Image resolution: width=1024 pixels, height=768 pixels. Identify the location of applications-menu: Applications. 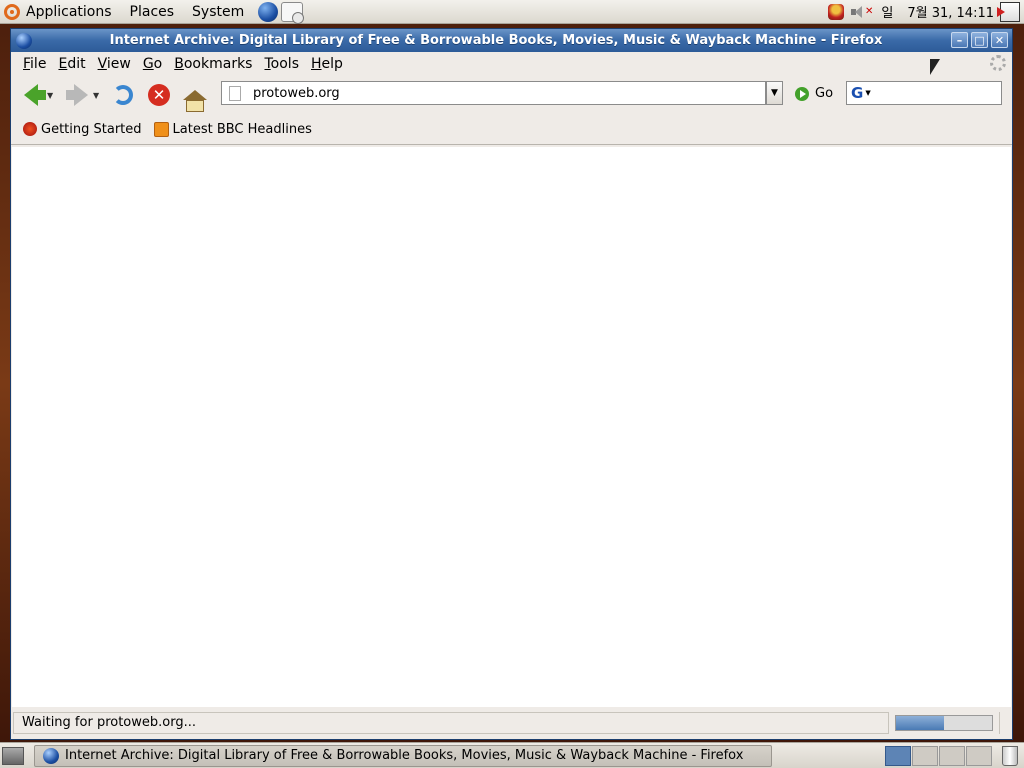
(61, 12).